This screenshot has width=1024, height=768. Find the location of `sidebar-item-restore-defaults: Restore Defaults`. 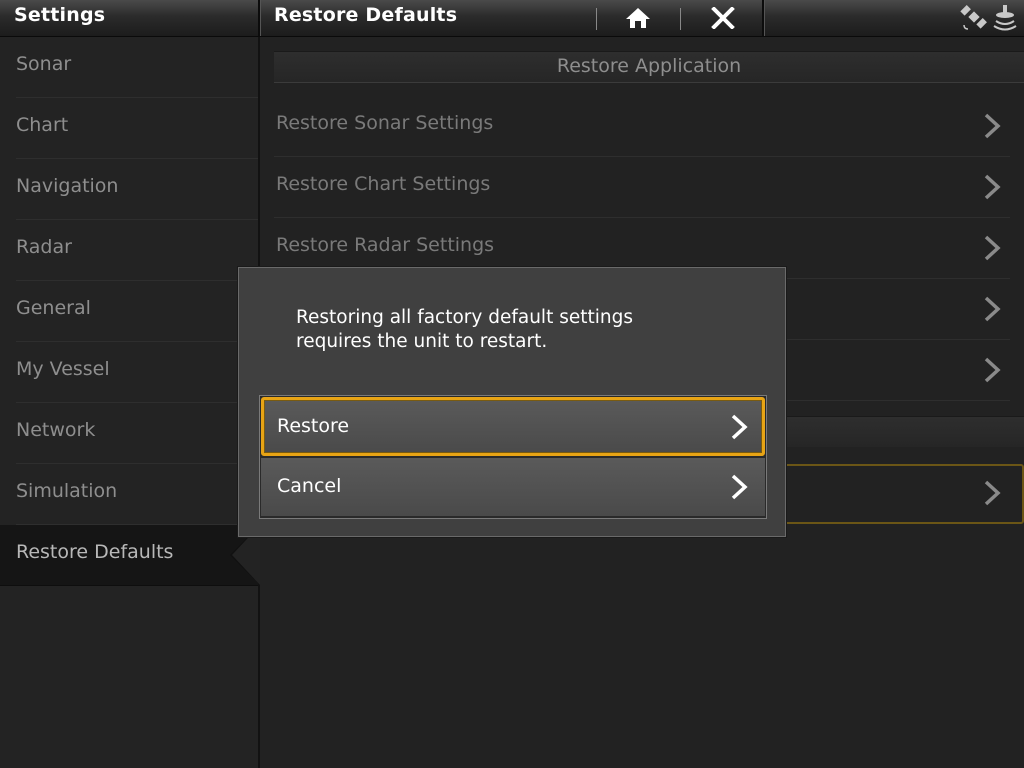

sidebar-item-restore-defaults: Restore Defaults is located at coordinates (130, 555).